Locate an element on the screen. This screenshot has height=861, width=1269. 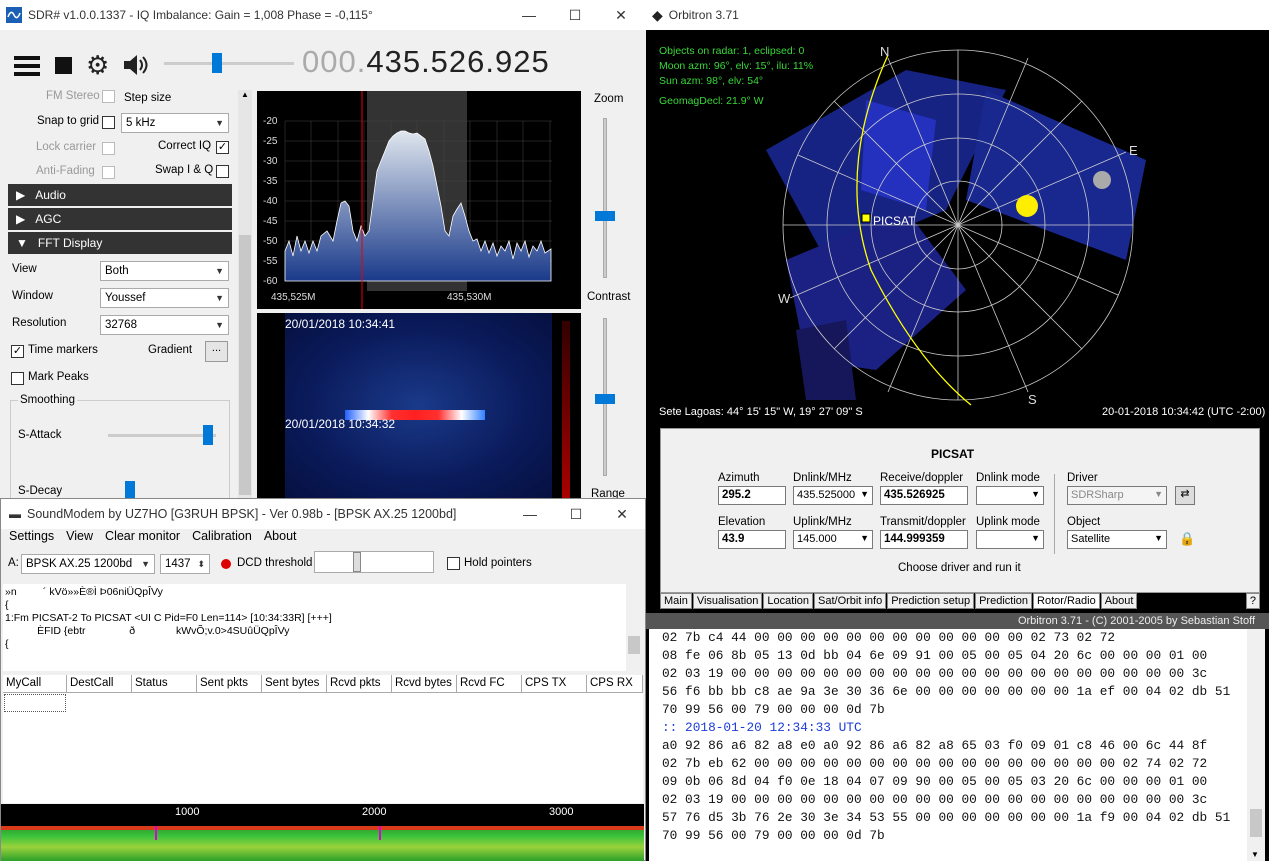
menu-clear-monitor: Clear monitor is located at coordinates (142, 536).